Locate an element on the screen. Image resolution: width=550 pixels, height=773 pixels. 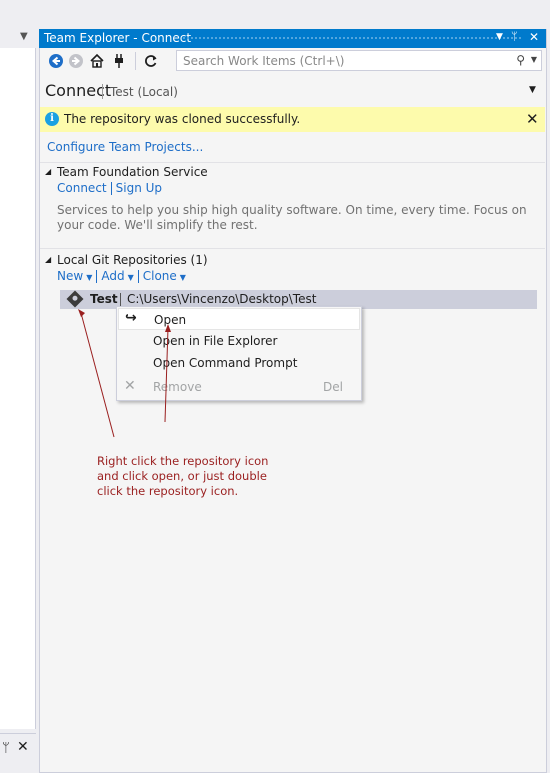
tfs-links: Connect Sign Up is located at coordinates (109, 188).